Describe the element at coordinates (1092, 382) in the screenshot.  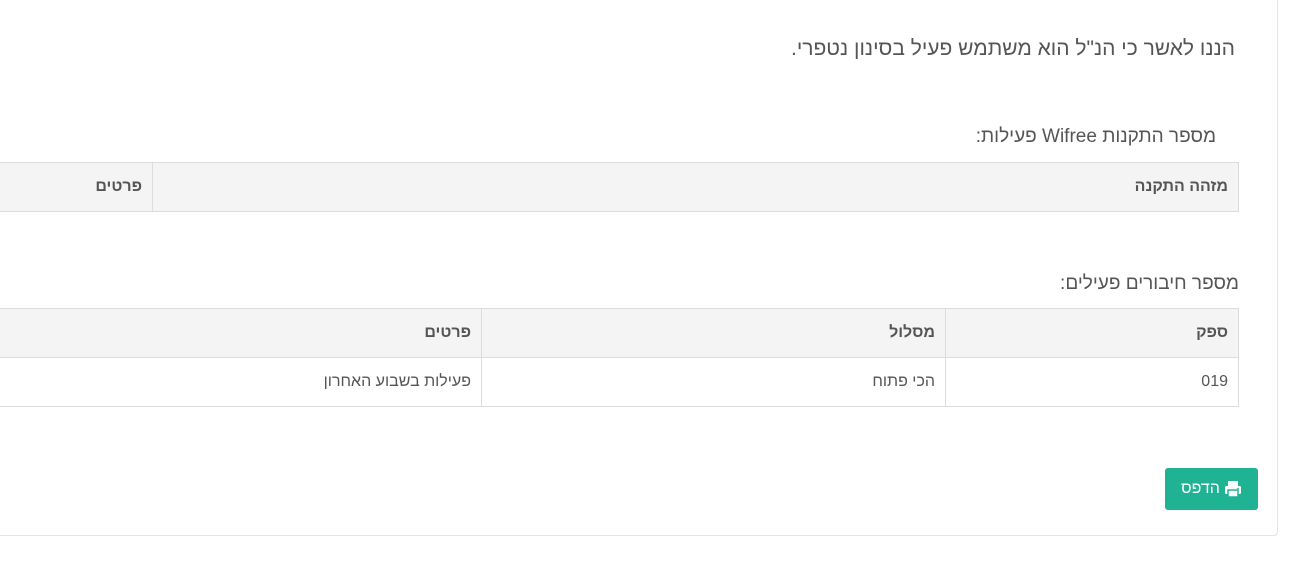
I see `cell-provider: 019` at that location.